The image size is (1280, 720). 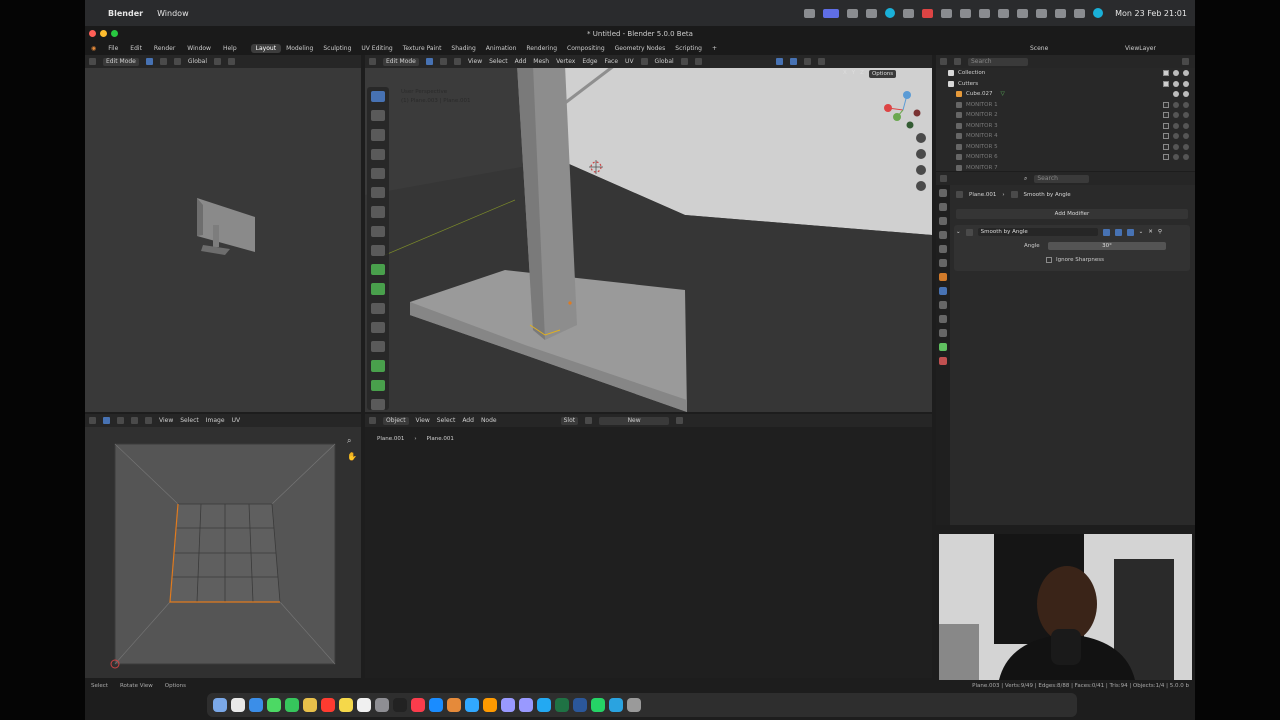 I want to click on node-menu-node: Node, so click(x=489, y=420).